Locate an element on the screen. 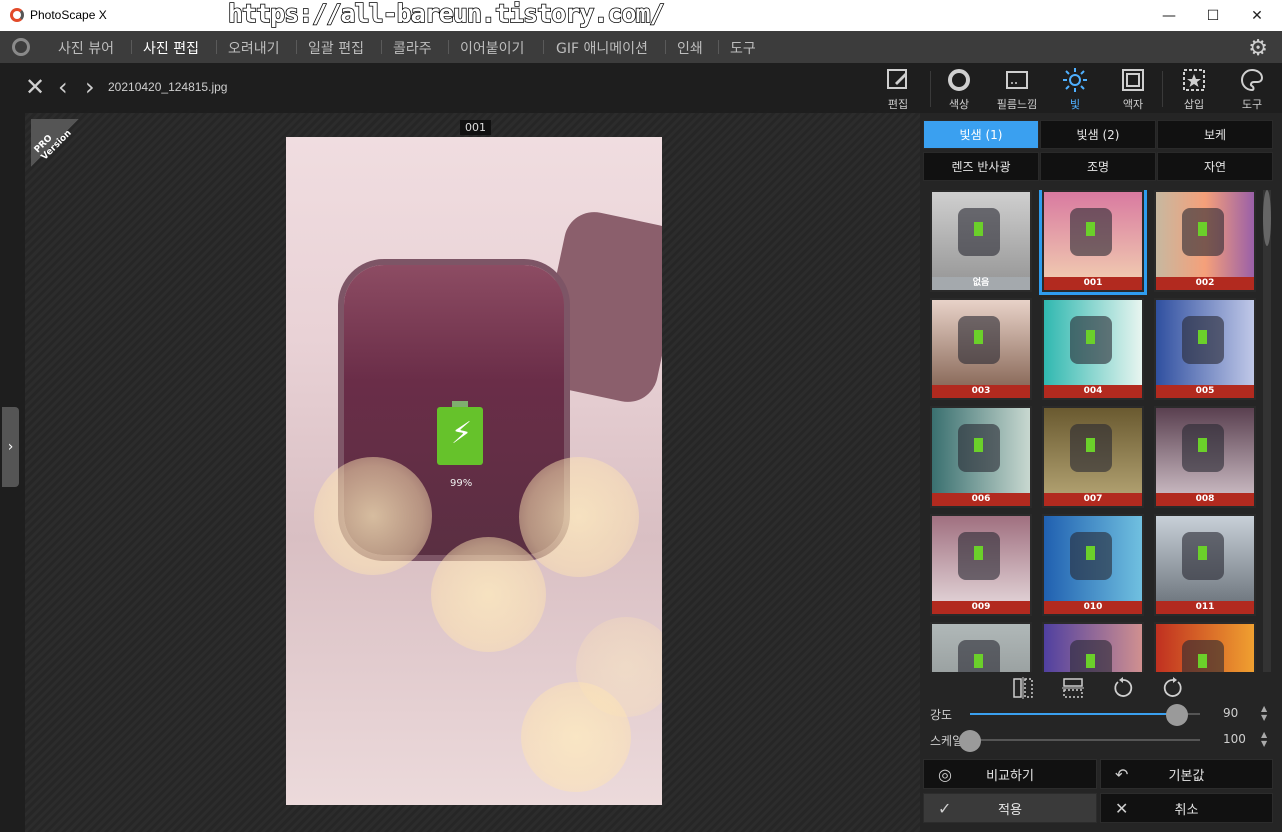 This screenshot has height=832, width=1282. cancel-button: ✕ 취소 is located at coordinates (1186, 808).